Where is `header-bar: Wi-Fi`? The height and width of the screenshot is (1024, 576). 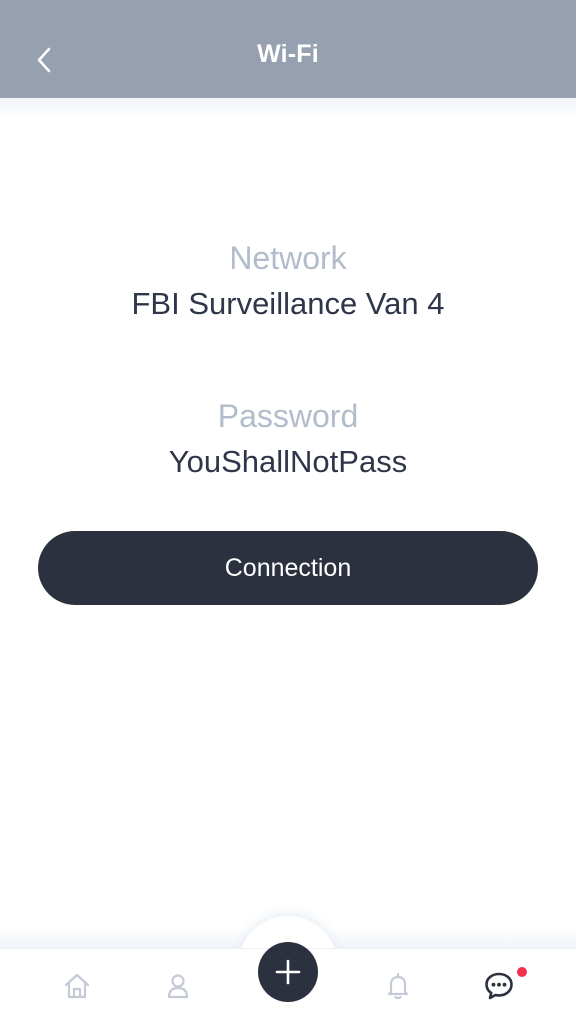 header-bar: Wi-Fi is located at coordinates (288, 49).